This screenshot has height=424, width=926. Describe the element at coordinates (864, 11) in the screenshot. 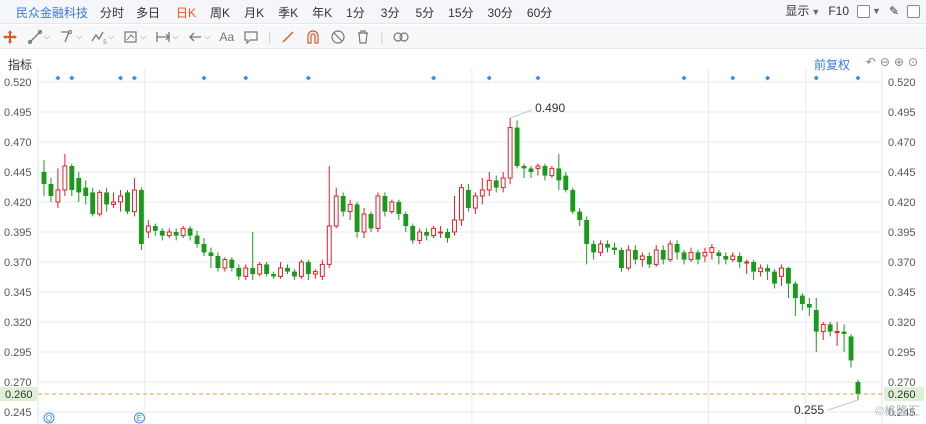

I see `checkbox-icon` at that location.